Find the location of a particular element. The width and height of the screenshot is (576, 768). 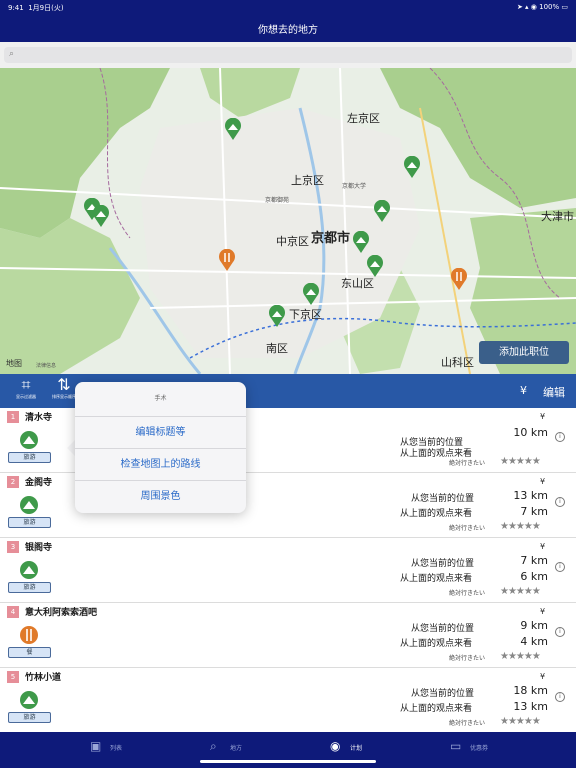

tab-places: ⌕ 地方 is located at coordinates (235, 746).